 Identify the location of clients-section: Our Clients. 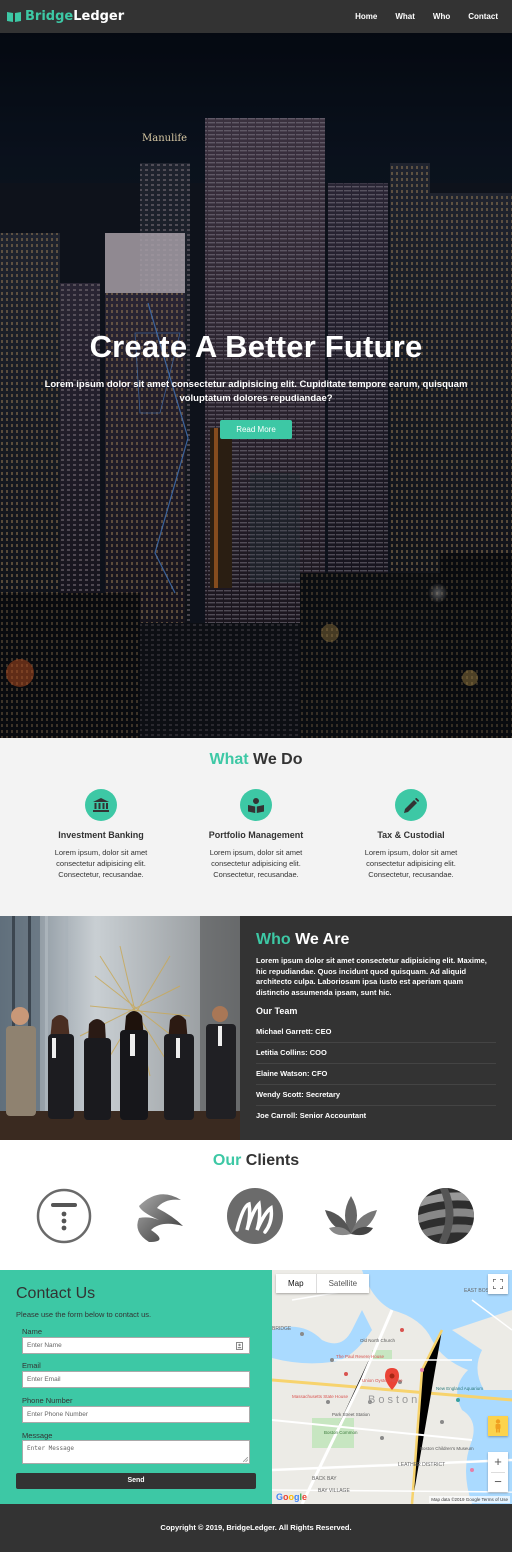
(256, 1205).